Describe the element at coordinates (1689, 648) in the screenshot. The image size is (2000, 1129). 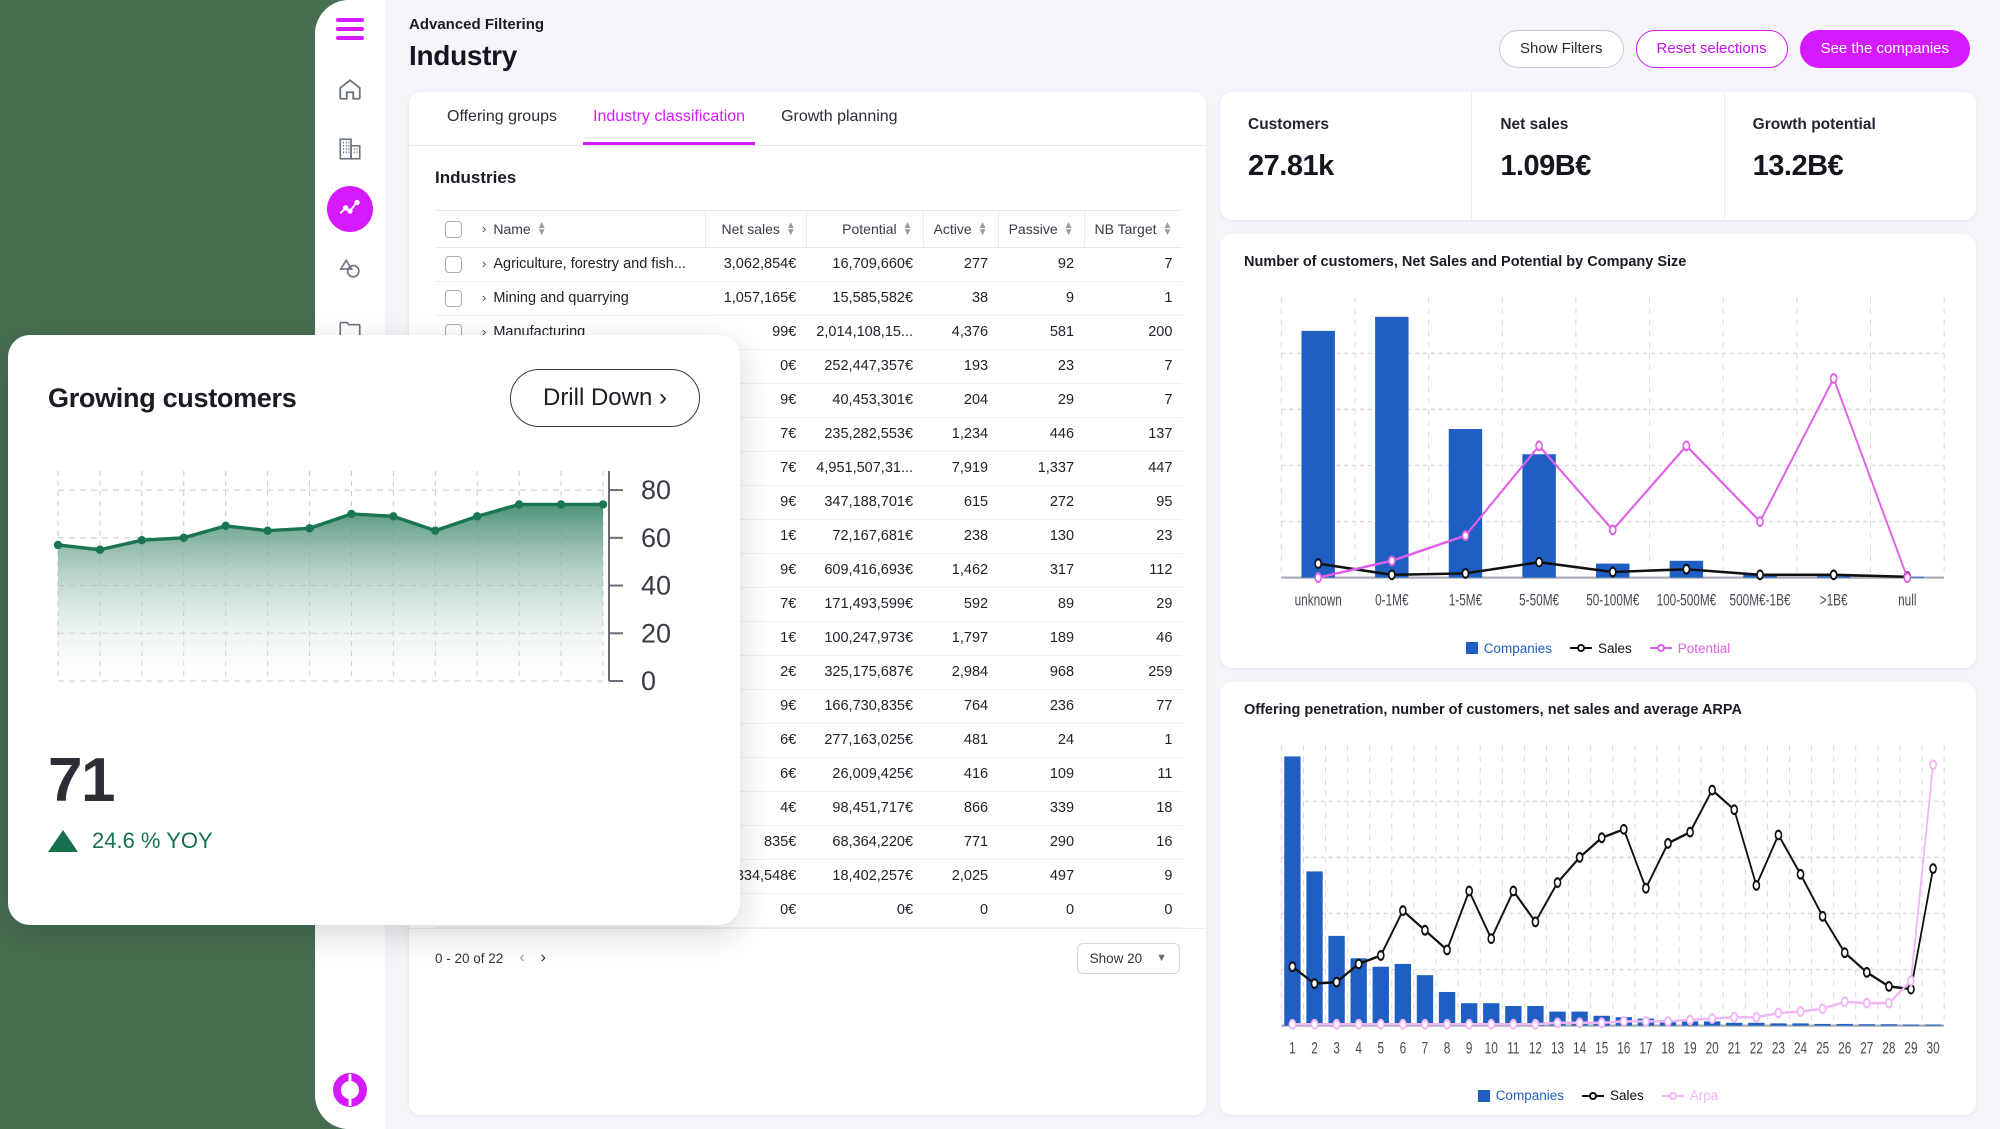
I see `legend-item: Potential` at that location.